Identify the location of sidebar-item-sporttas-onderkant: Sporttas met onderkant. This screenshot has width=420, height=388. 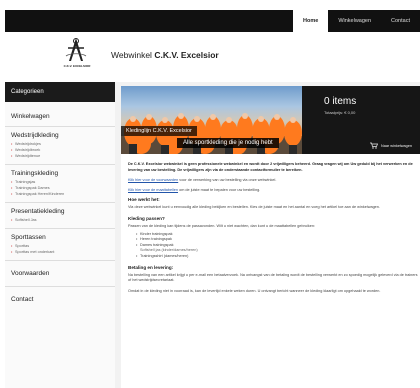
(60, 252).